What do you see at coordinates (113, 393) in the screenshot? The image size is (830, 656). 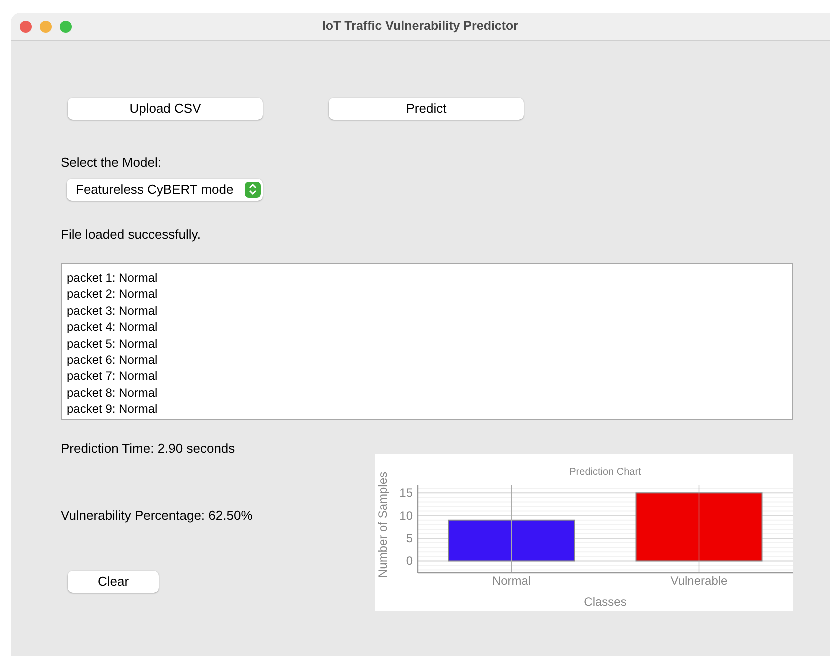 I see `result-line: packet 8: Normal` at bounding box center [113, 393].